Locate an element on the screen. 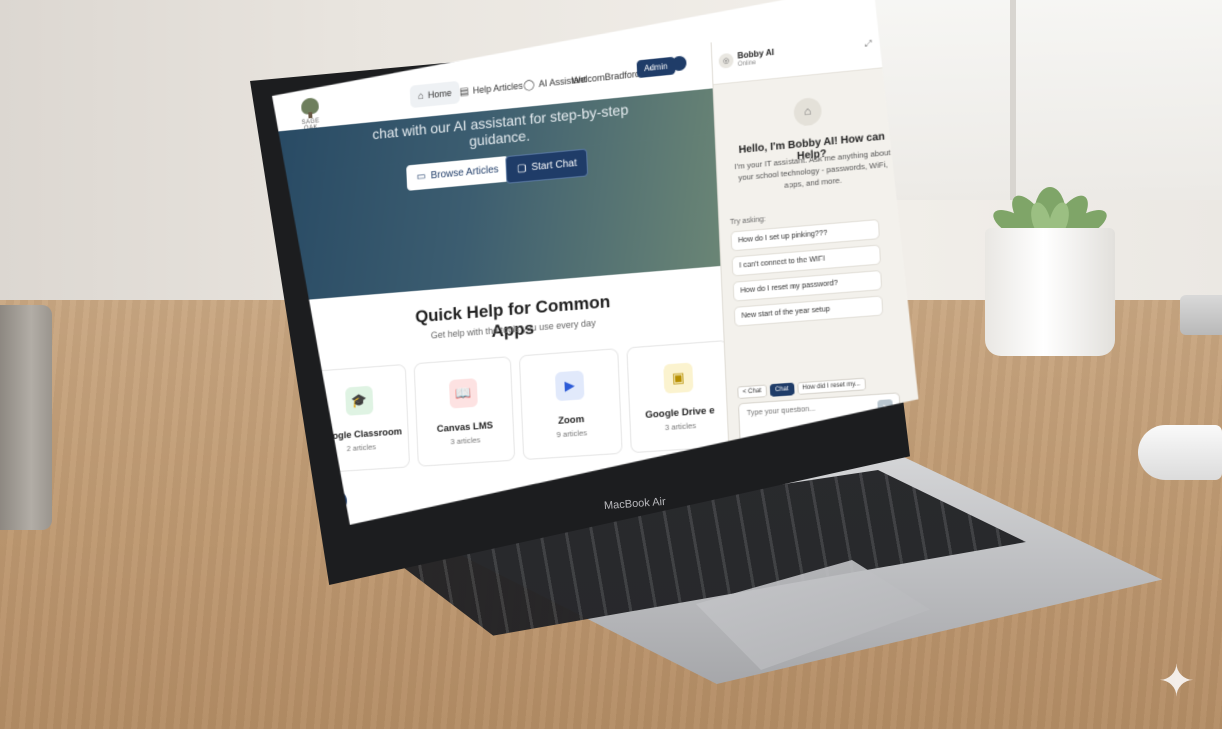  chat-header: ◎ Bobby AI Online ⤢ ✕ is located at coordinates (808, 54).